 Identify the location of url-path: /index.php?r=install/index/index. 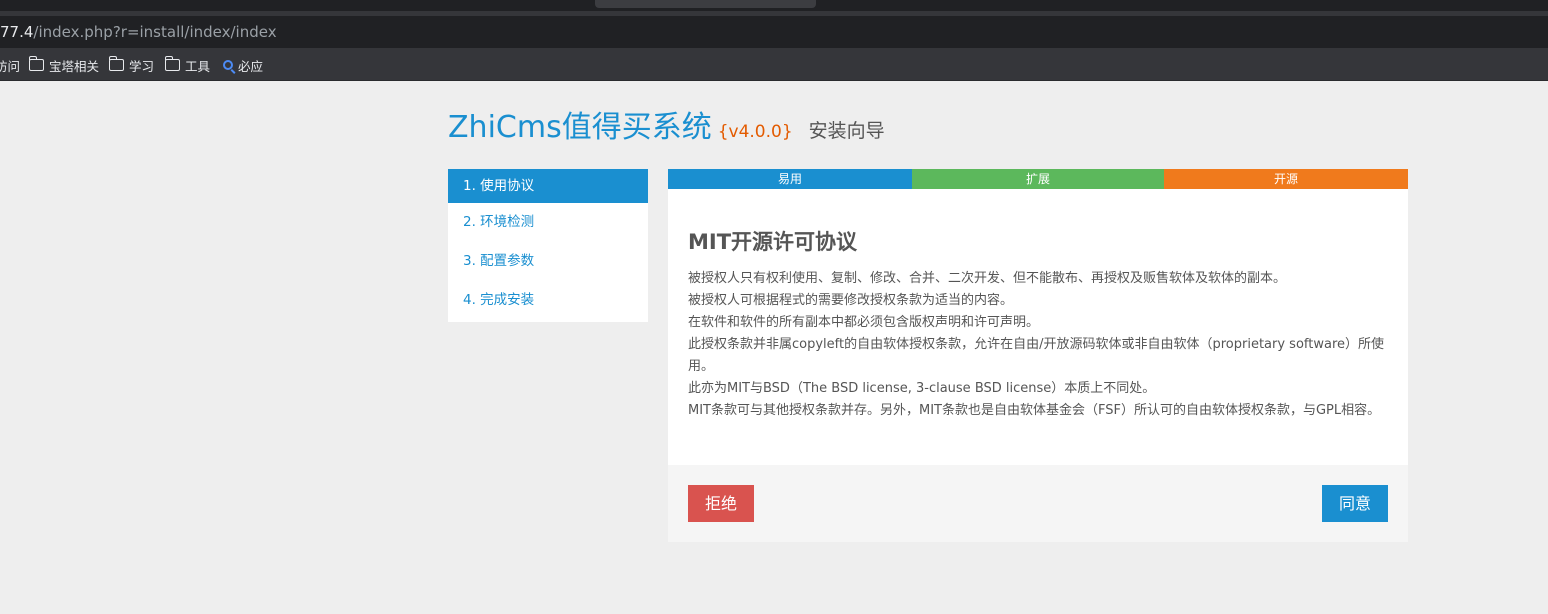
(155, 32).